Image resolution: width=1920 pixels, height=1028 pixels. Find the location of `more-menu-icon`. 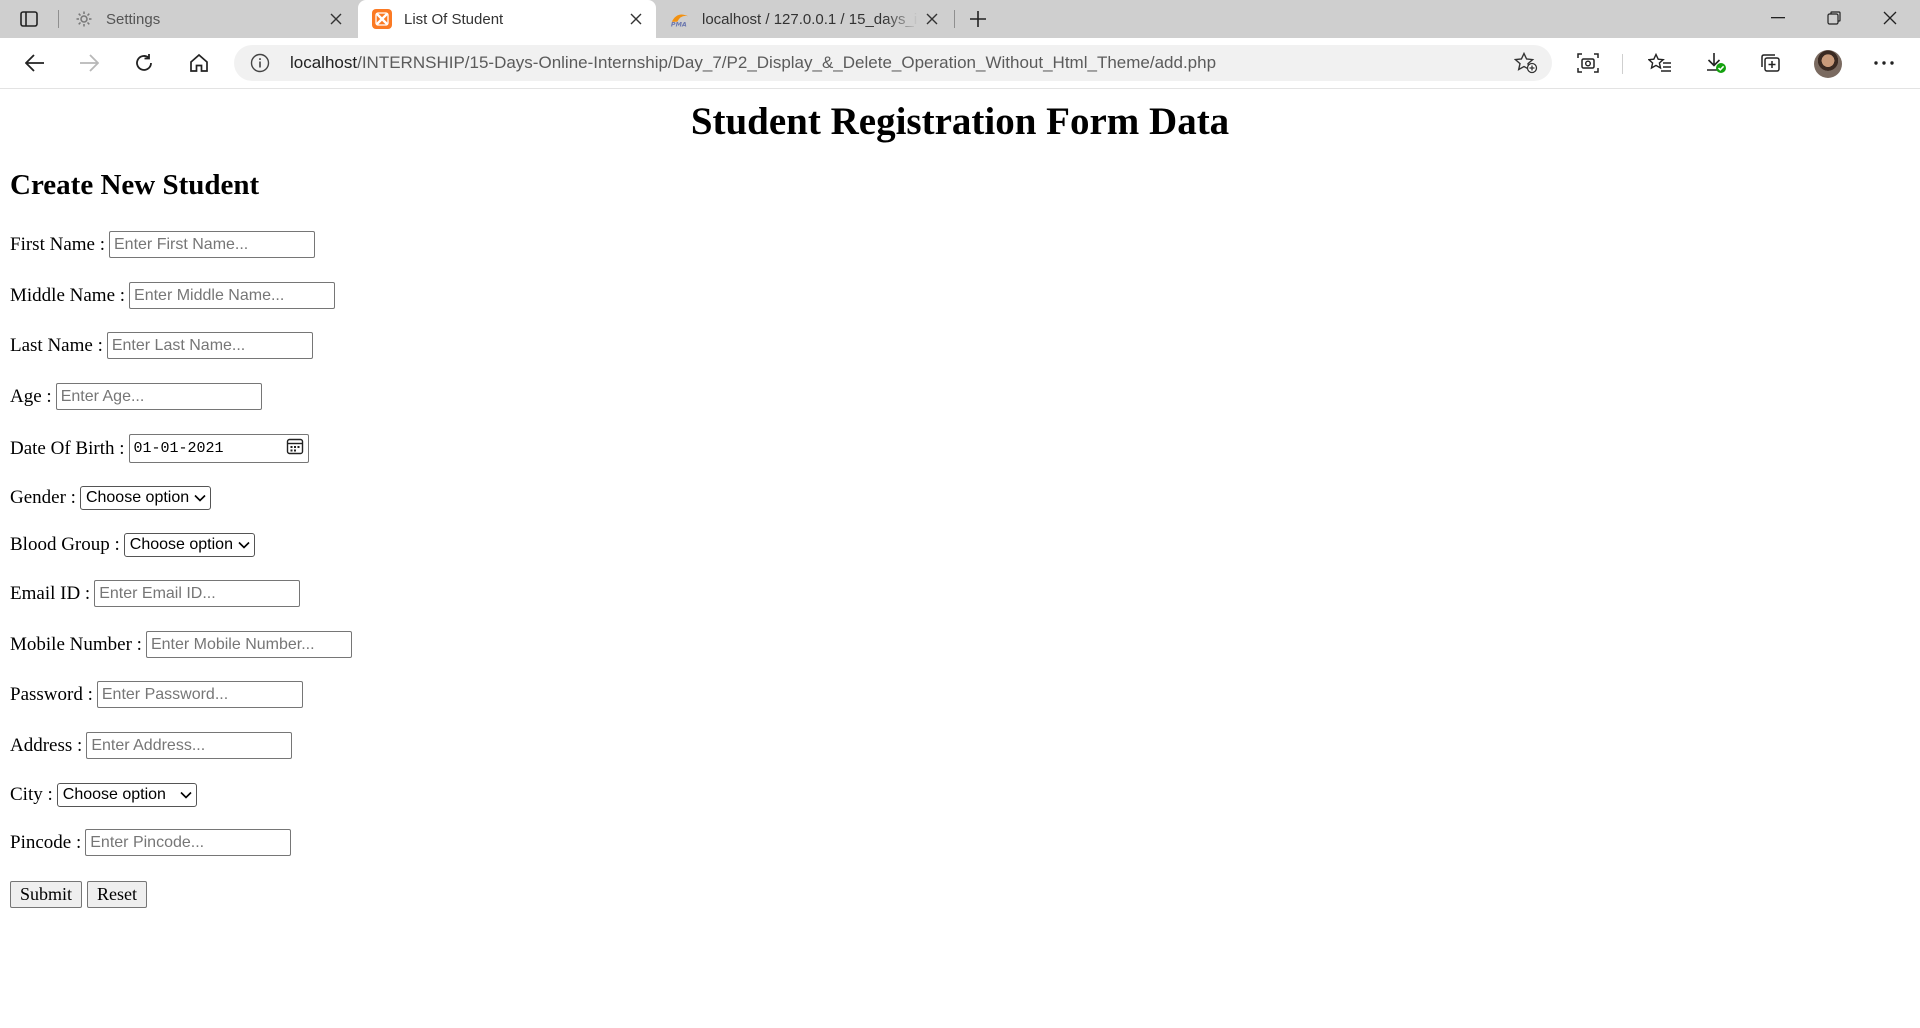

more-menu-icon is located at coordinates (1884, 63).